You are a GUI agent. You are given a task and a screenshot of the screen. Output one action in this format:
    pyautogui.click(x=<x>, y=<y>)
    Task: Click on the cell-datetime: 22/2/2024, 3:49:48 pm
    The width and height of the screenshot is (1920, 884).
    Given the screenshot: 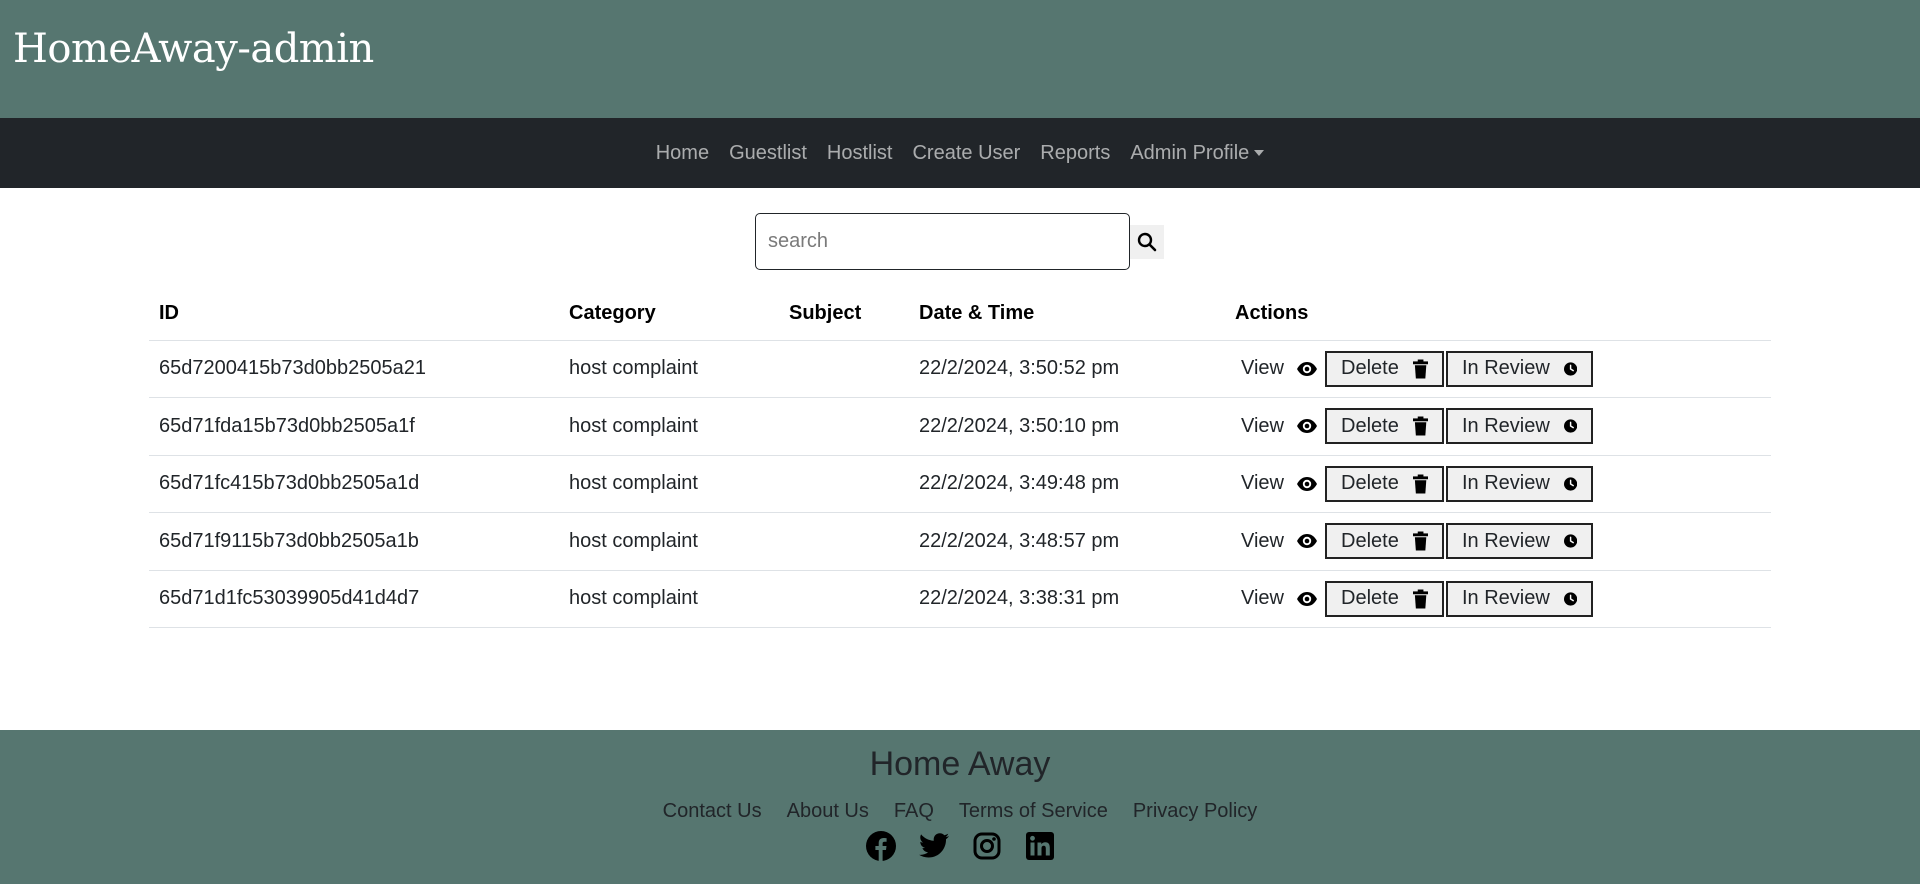 What is the action you would take?
    pyautogui.click(x=1067, y=484)
    